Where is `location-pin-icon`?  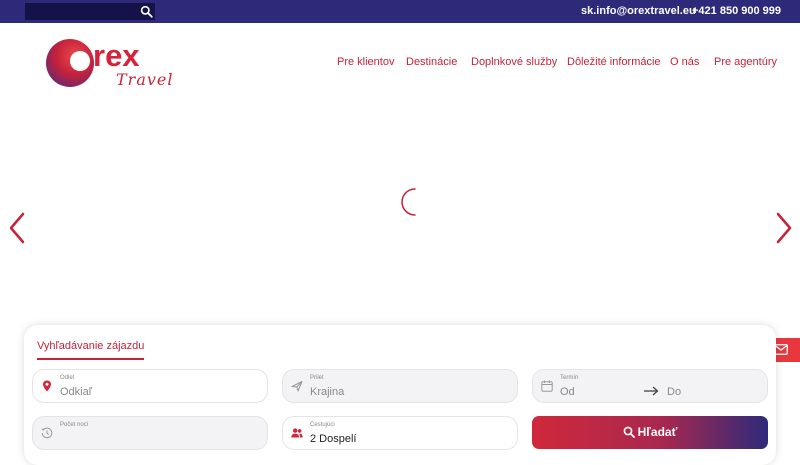
location-pin-icon is located at coordinates (47, 386).